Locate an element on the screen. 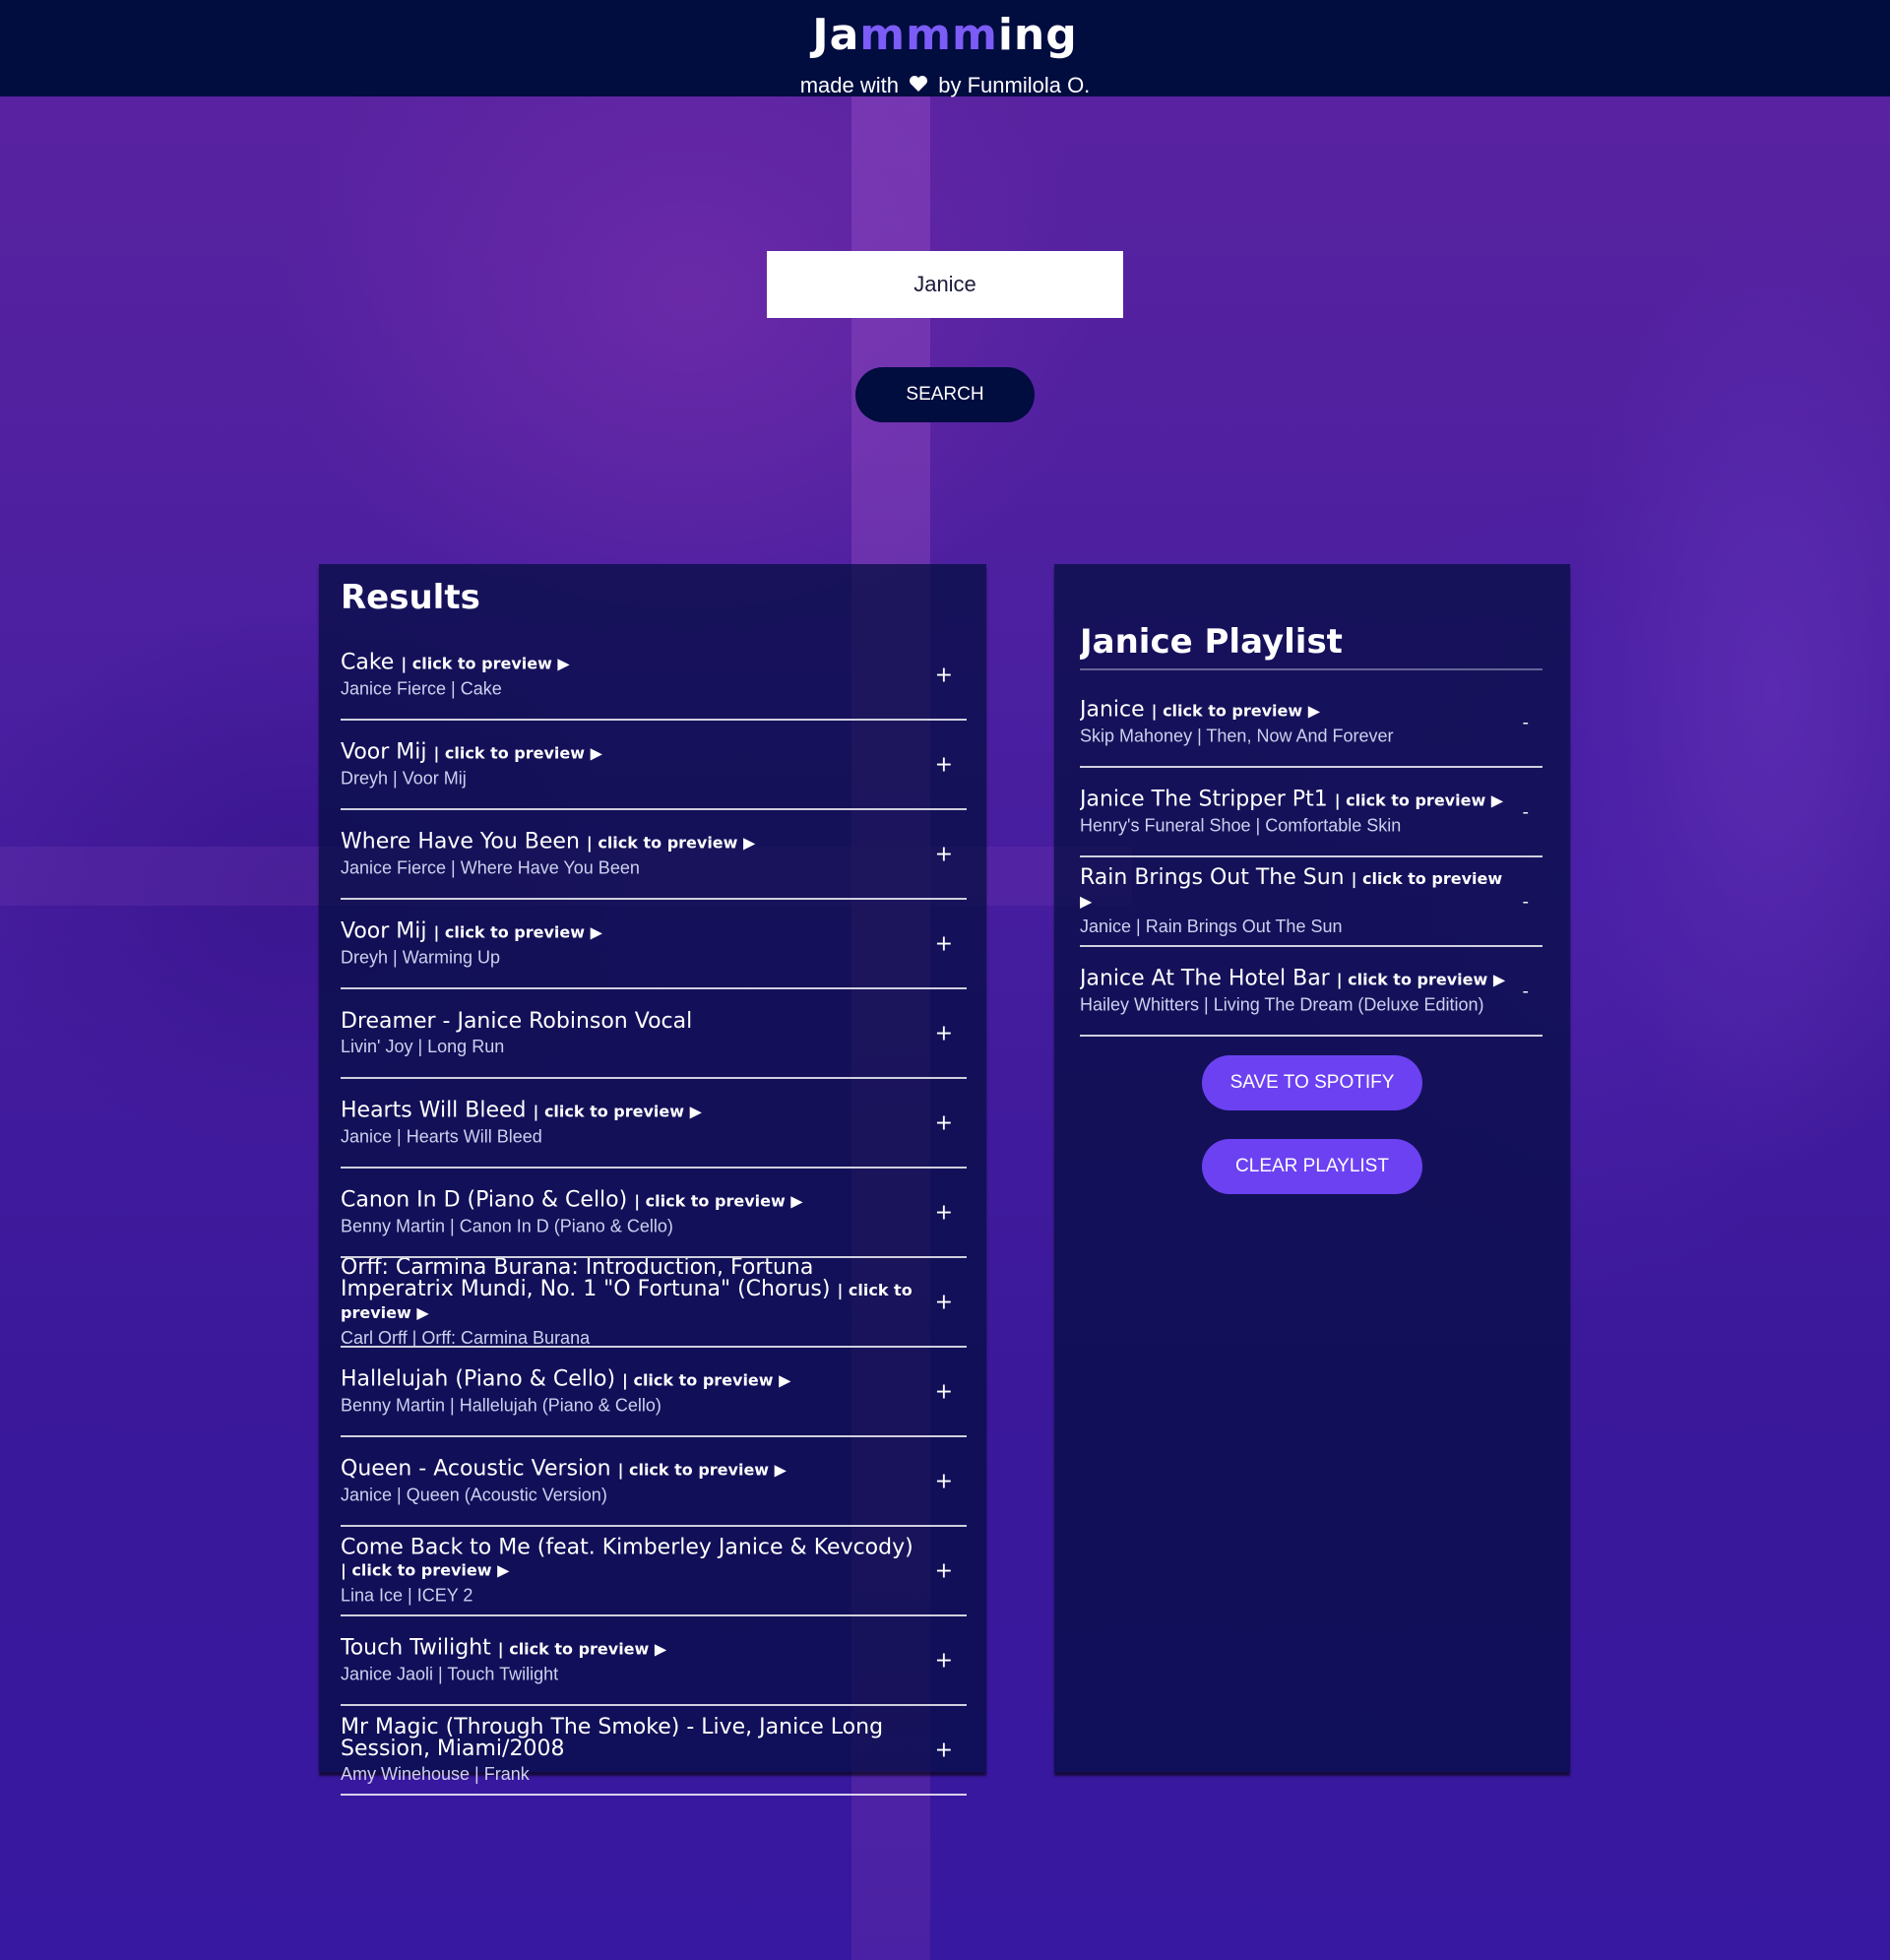 Image resolution: width=1890 pixels, height=1960 pixels. results-title: Results is located at coordinates (410, 597).